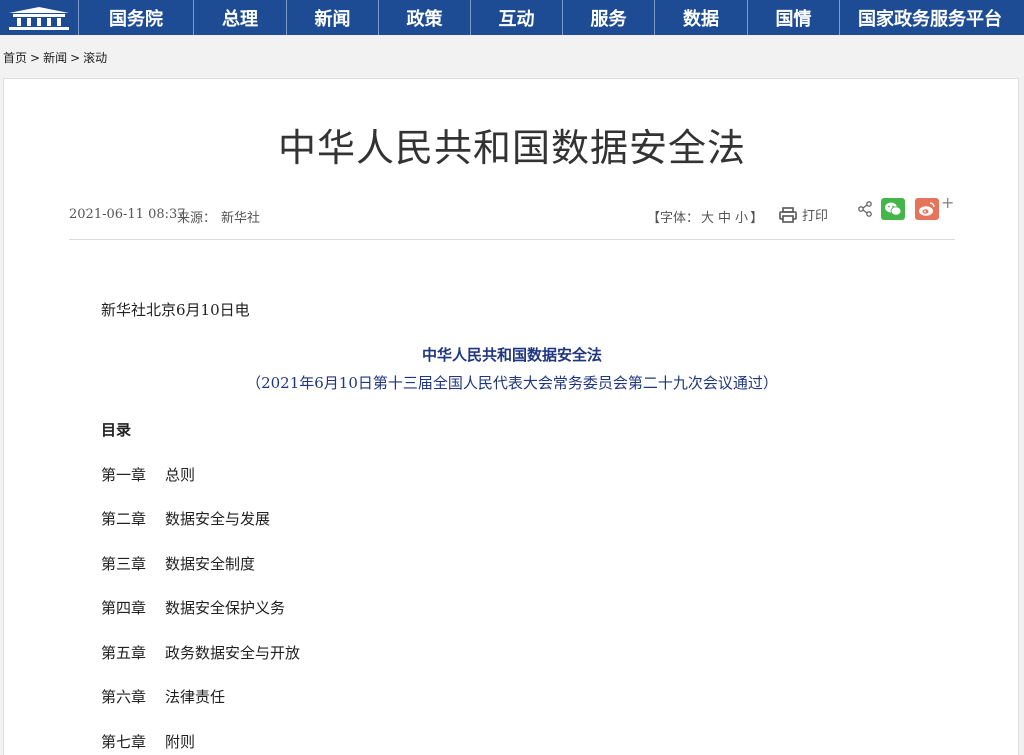 The width and height of the screenshot is (1024, 755). Describe the element at coordinates (512, 216) in the screenshot. I see `article-meta-bar: 2021-06-11 08:37 来源： 新华社 【字体：大中小】 打印 +` at that location.